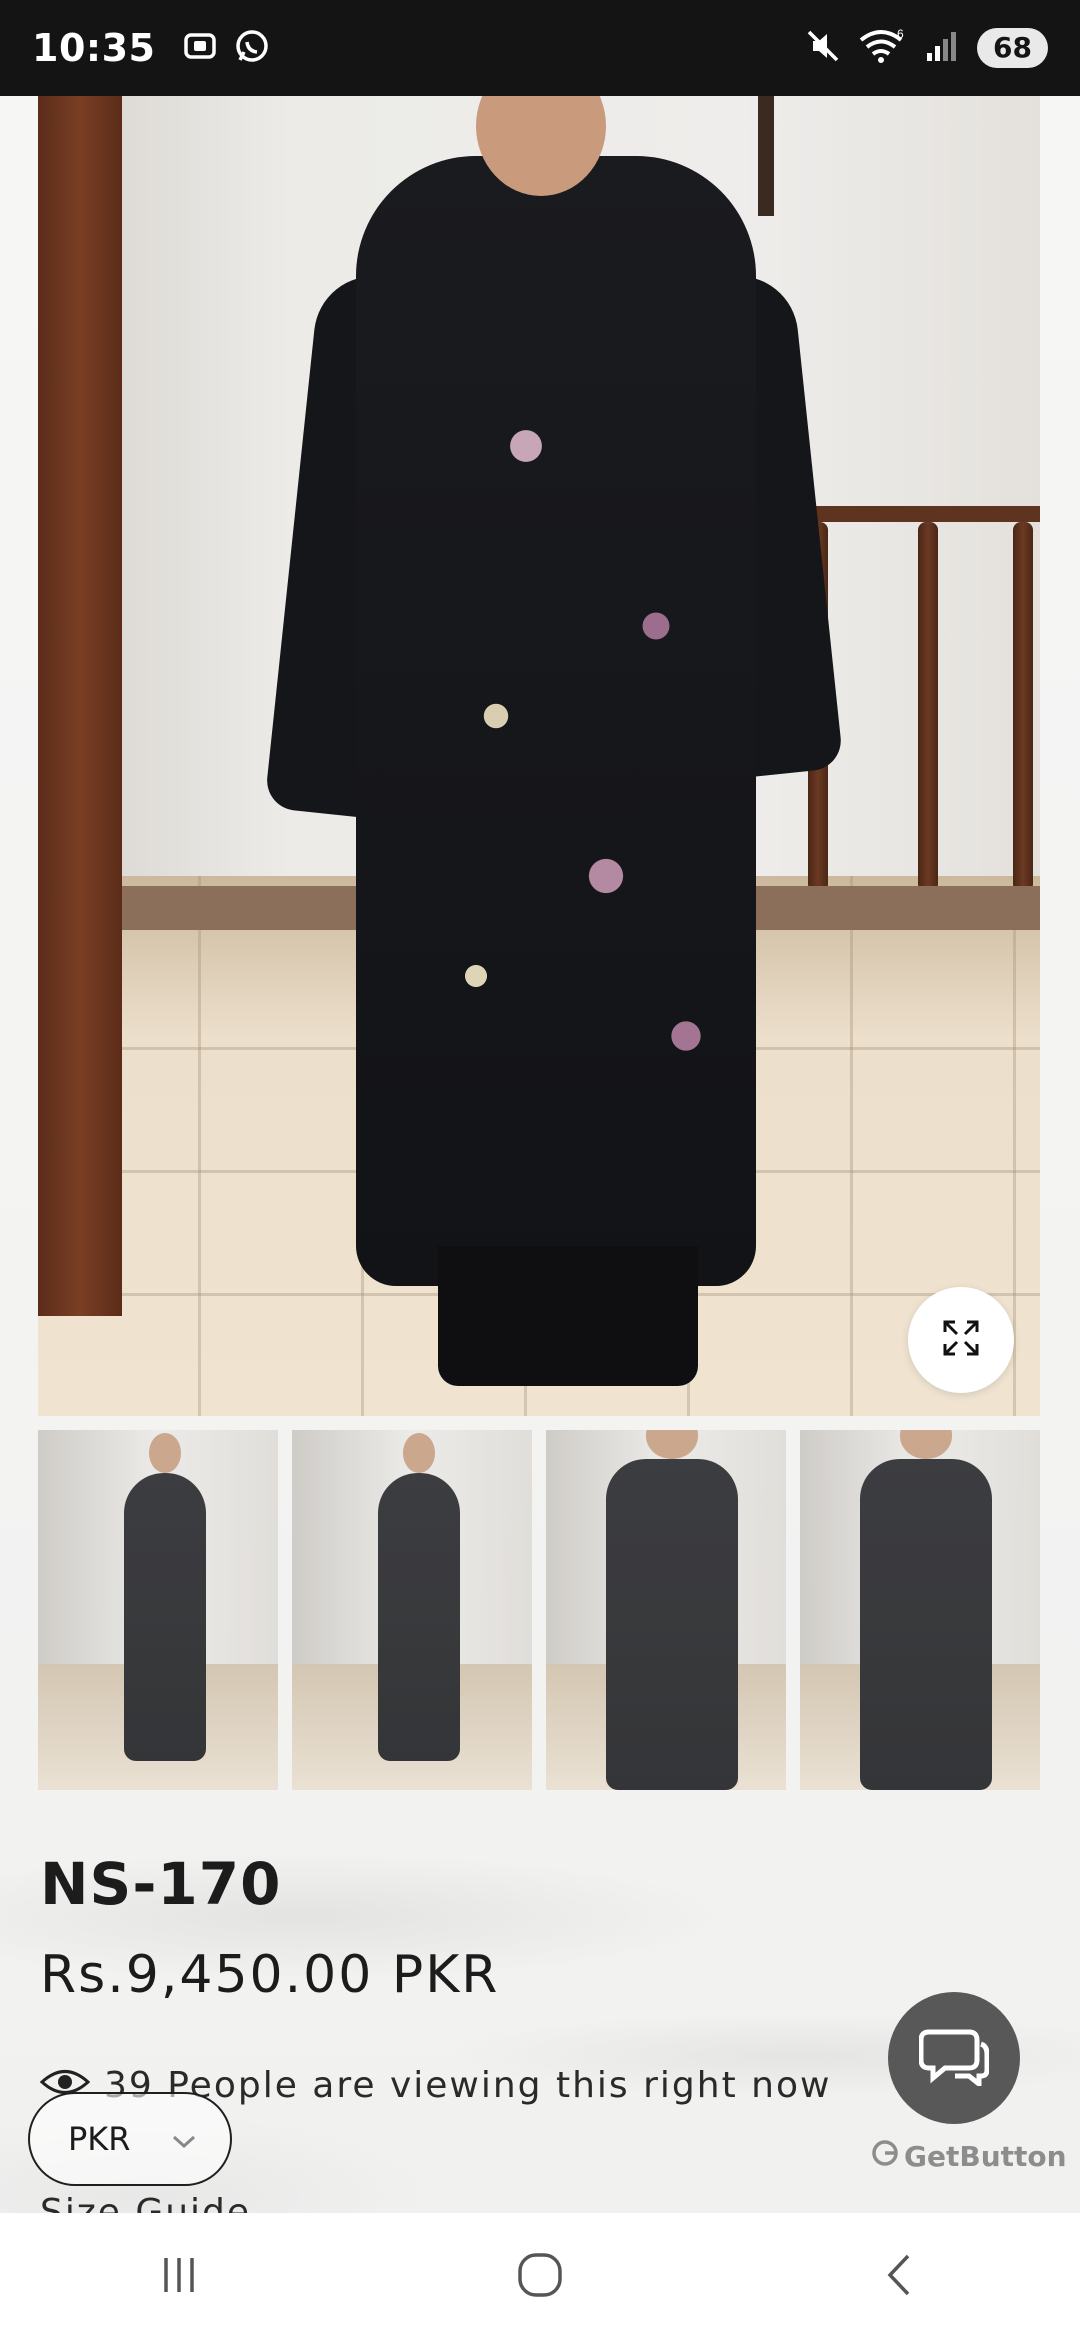  Describe the element at coordinates (99, 2139) in the screenshot. I see `currency-value: PKR` at that location.